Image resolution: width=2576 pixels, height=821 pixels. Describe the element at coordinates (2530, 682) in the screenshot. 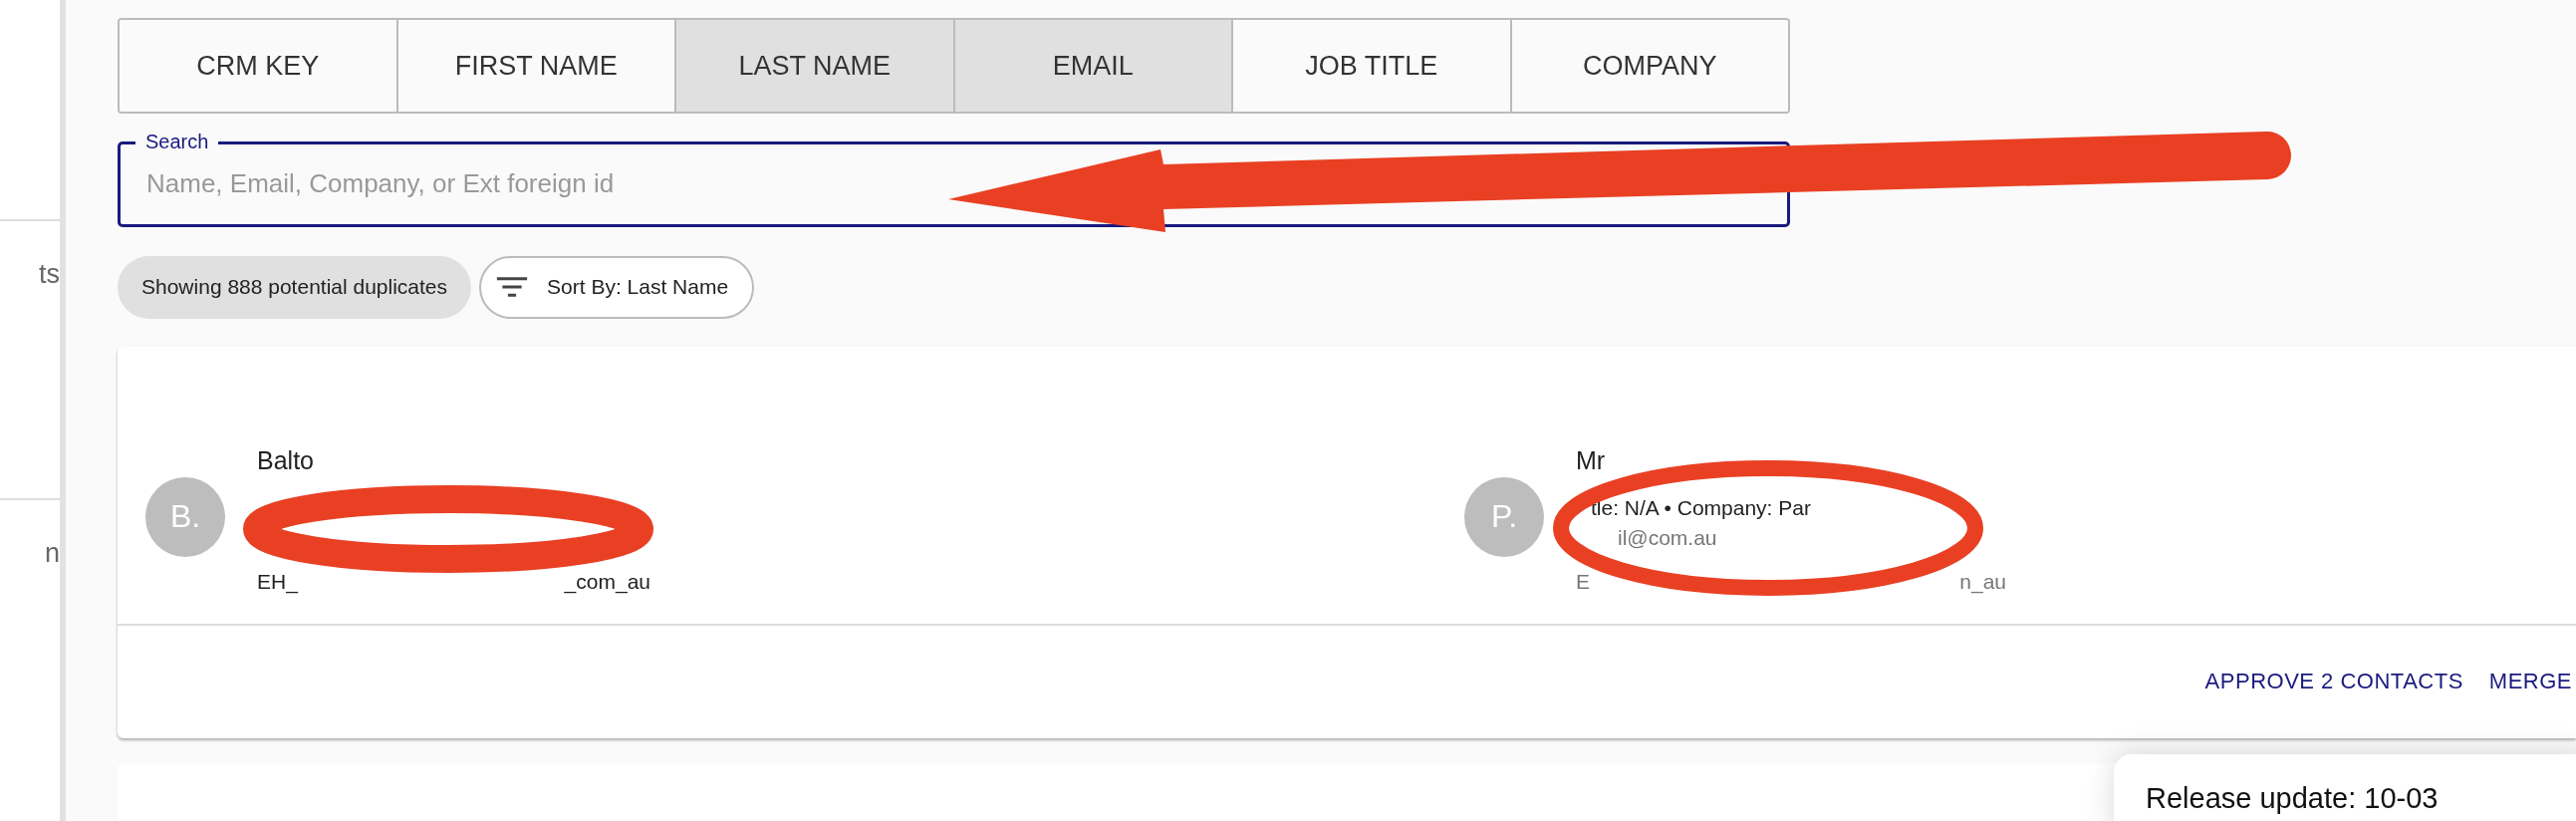

I see `action-button: MERGE` at that location.